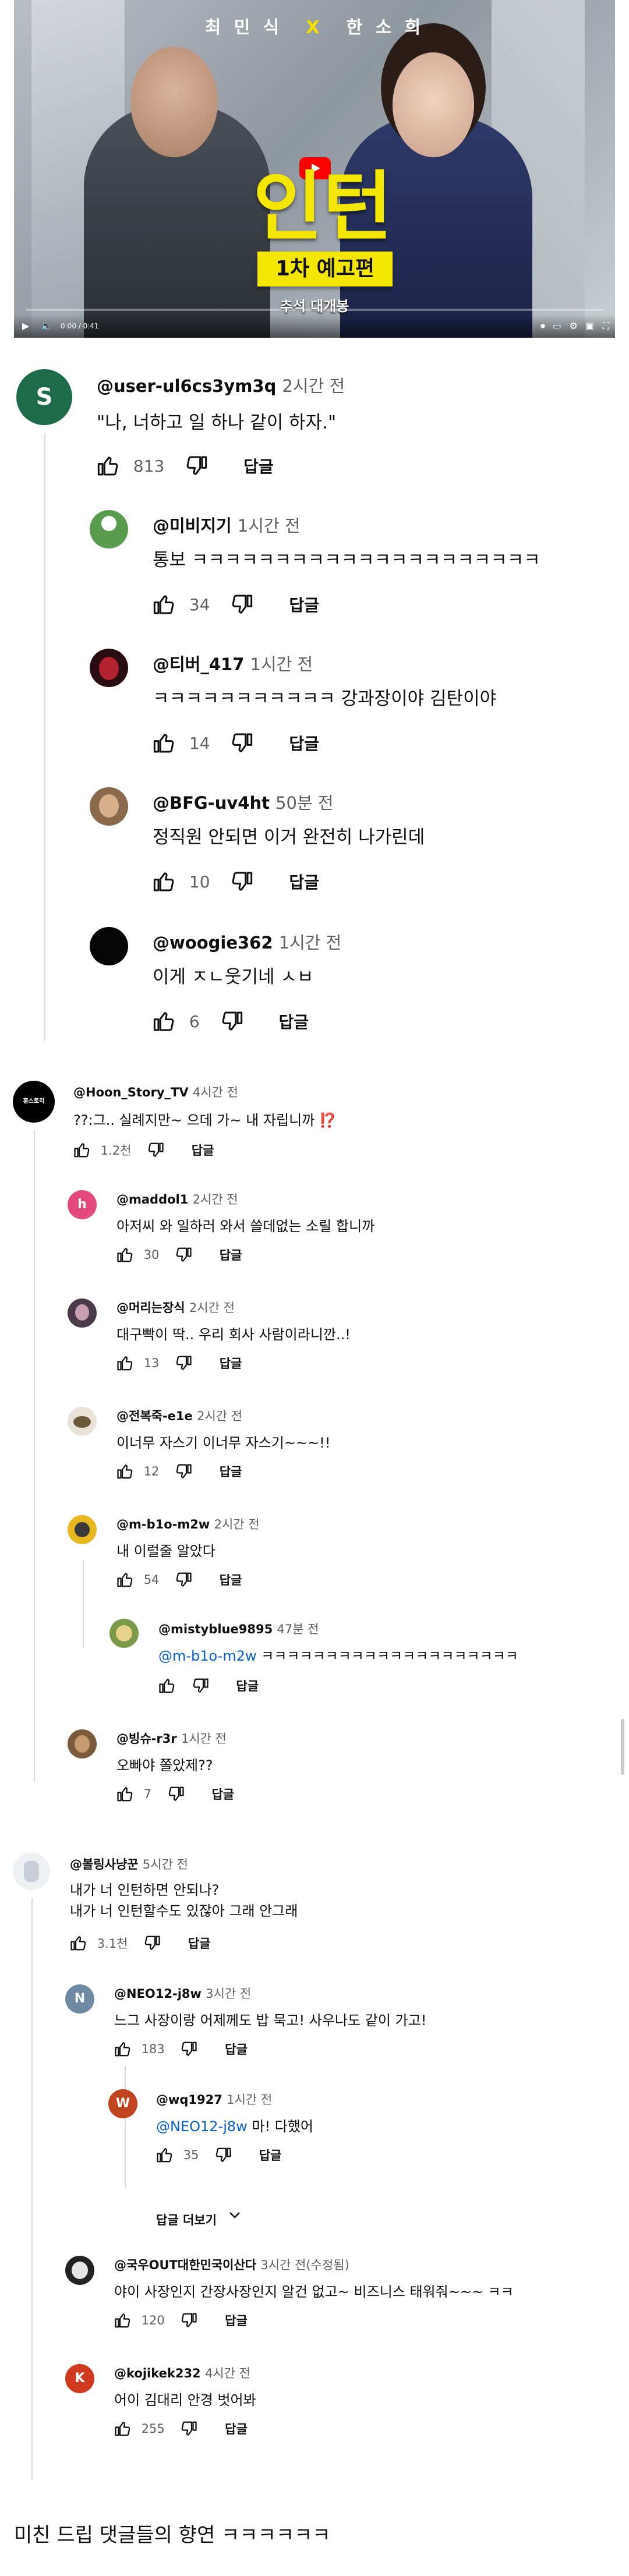 The width and height of the screenshot is (629, 2576). What do you see at coordinates (122, 2103) in the screenshot?
I see `avatar: W` at bounding box center [122, 2103].